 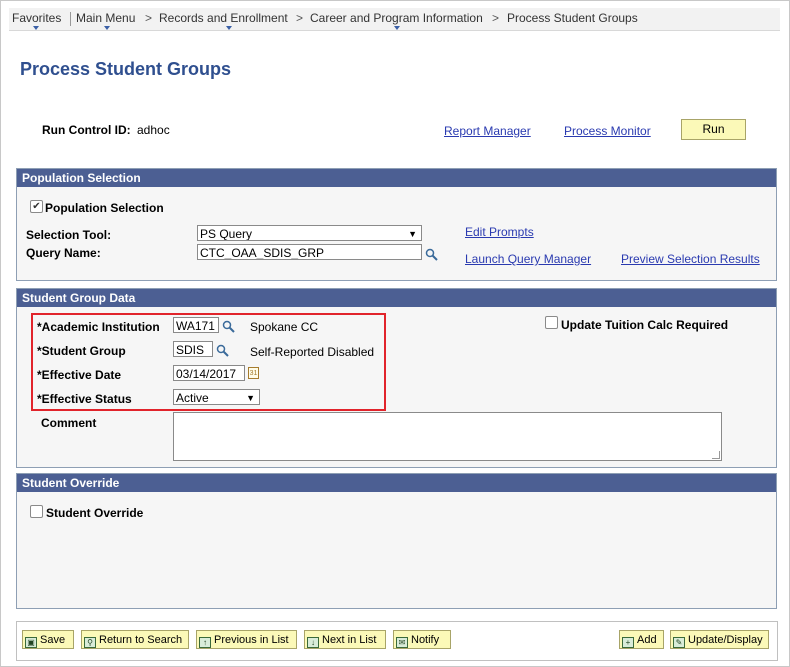 I want to click on student-group-input: SDIS, so click(x=193, y=349).